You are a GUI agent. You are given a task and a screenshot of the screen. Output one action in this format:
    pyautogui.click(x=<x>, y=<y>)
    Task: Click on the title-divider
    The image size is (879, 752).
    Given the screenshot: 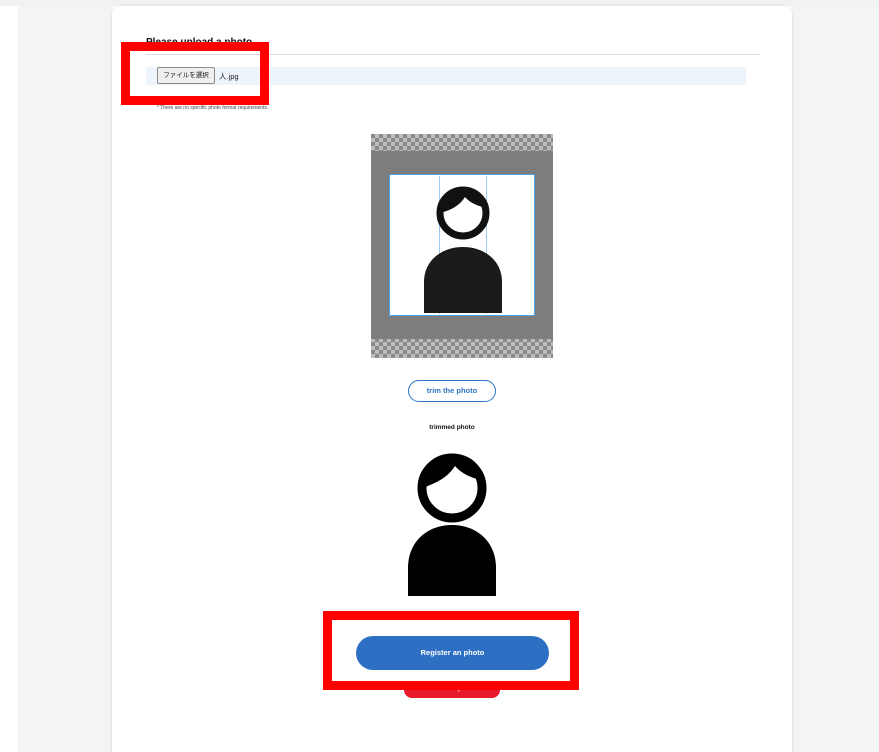 What is the action you would take?
    pyautogui.click(x=453, y=54)
    